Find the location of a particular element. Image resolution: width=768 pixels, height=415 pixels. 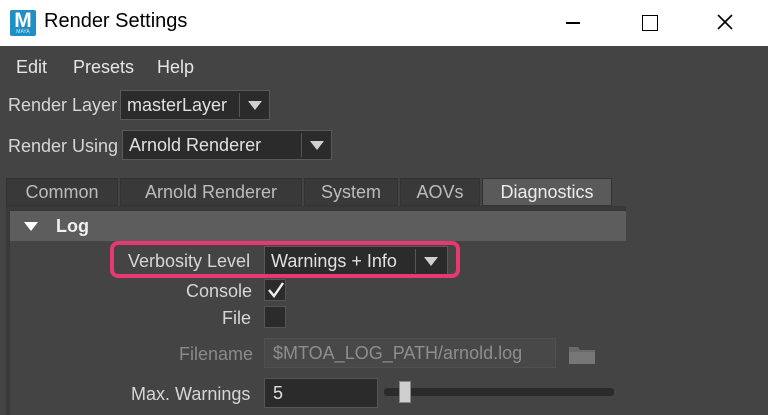

tab-aovs: AOVs is located at coordinates (440, 192).